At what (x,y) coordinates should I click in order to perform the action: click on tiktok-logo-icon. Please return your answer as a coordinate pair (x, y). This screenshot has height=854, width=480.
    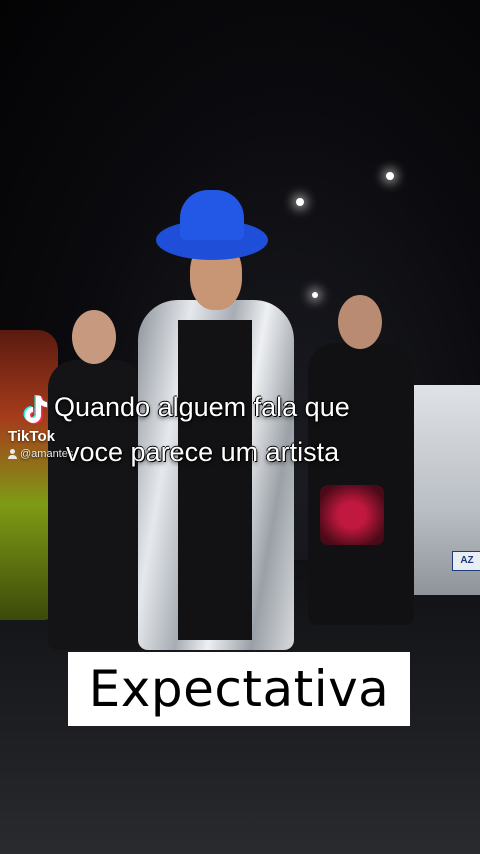
    Looking at the image, I should click on (35, 409).